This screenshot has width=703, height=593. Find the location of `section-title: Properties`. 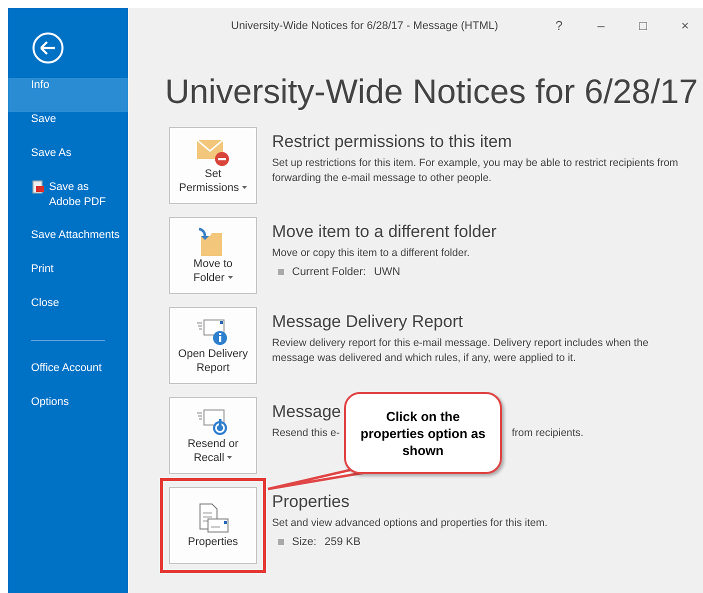

section-title: Properties is located at coordinates (311, 502).